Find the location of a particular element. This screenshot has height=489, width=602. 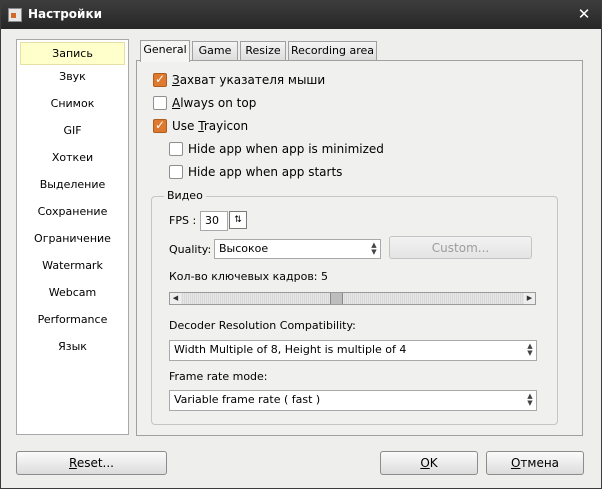

keyframes-label: Кол-во ключевых кадров: 5 is located at coordinates (249, 276).